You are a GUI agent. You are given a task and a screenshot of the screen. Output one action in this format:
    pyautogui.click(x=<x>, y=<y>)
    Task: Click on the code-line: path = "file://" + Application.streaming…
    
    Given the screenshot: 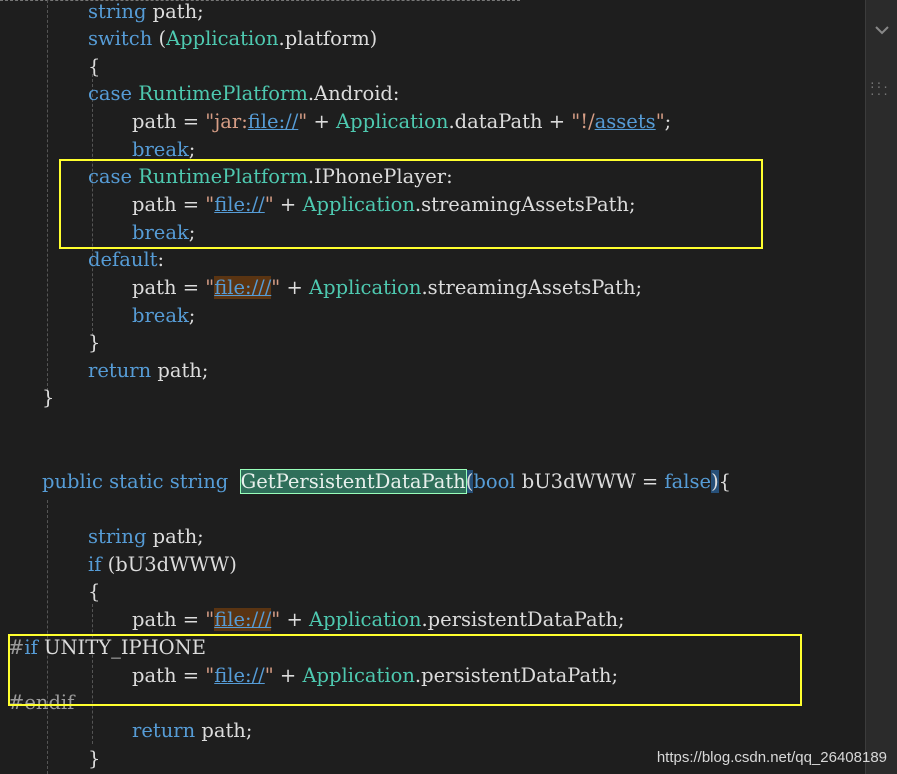 What is the action you would take?
    pyautogui.click(x=384, y=204)
    